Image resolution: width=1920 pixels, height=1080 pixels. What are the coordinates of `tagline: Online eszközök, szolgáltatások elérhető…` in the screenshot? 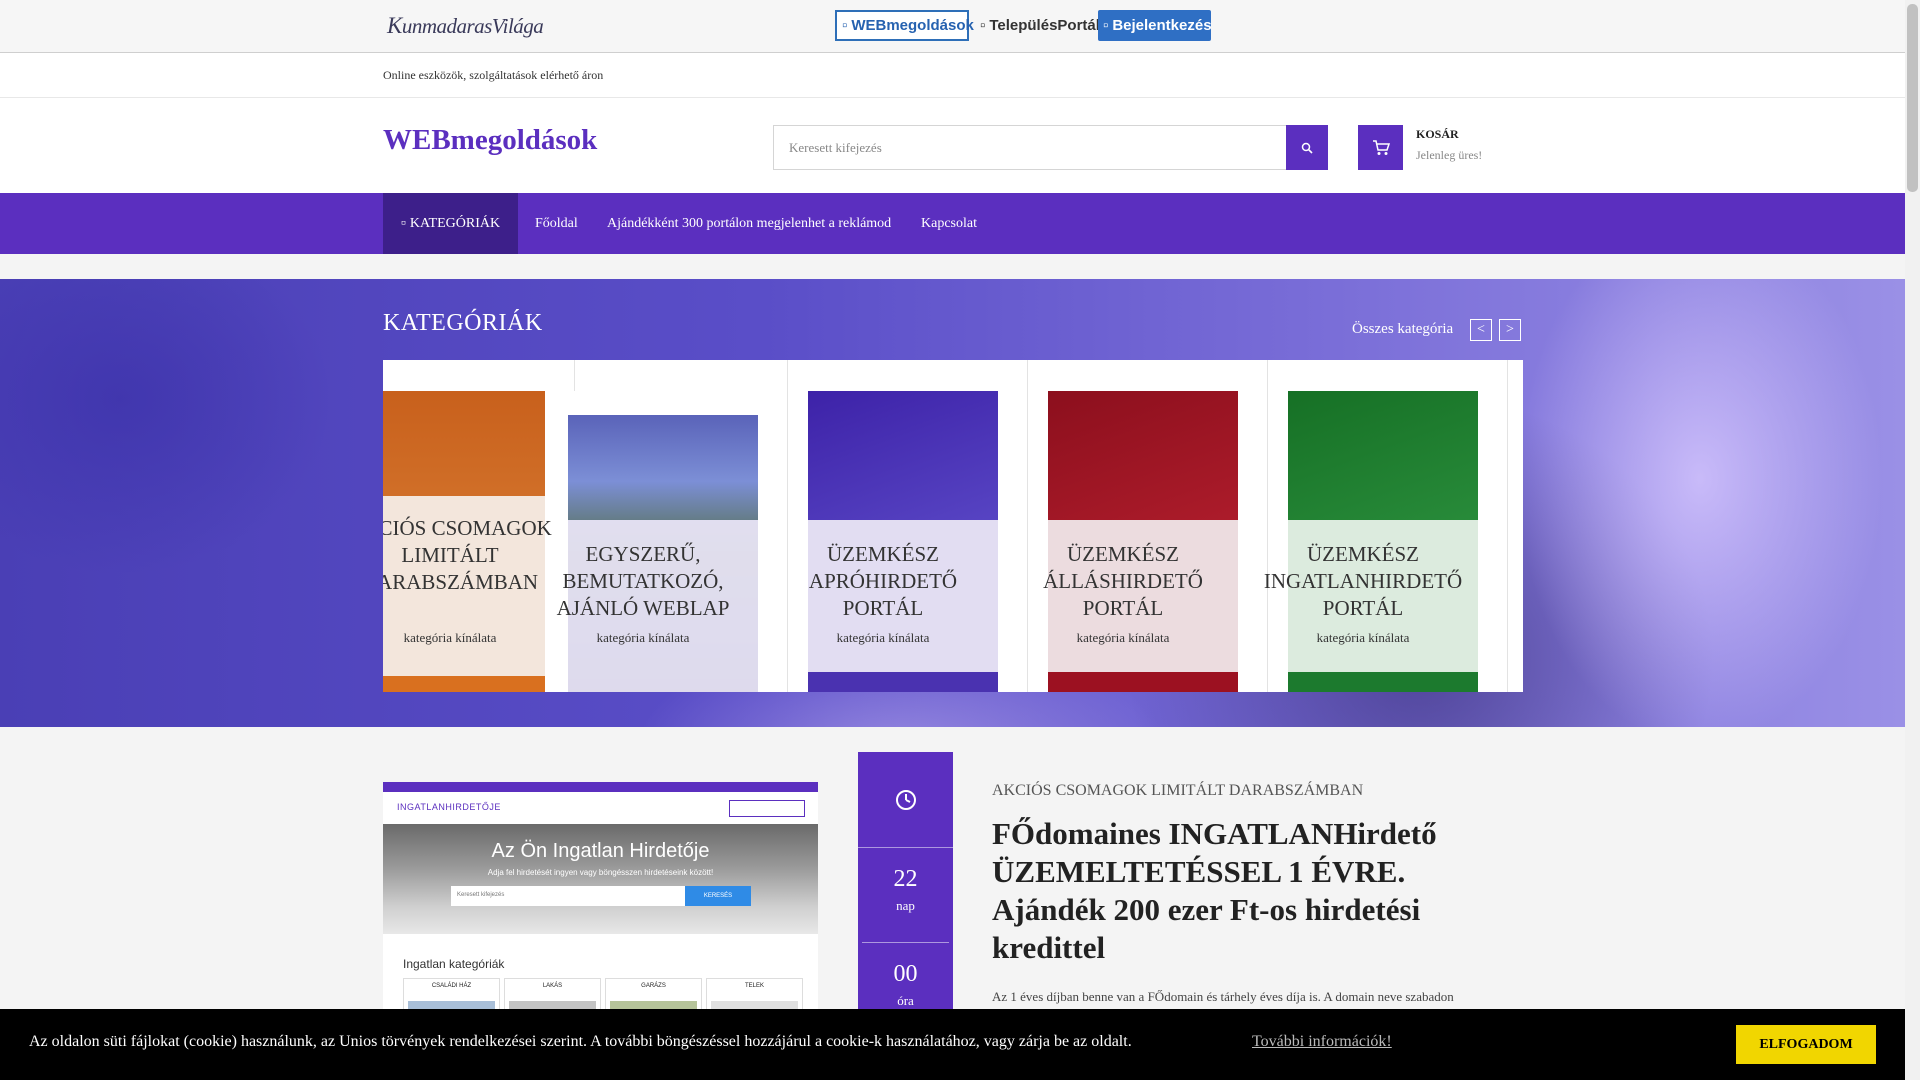 It's located at (493, 75).